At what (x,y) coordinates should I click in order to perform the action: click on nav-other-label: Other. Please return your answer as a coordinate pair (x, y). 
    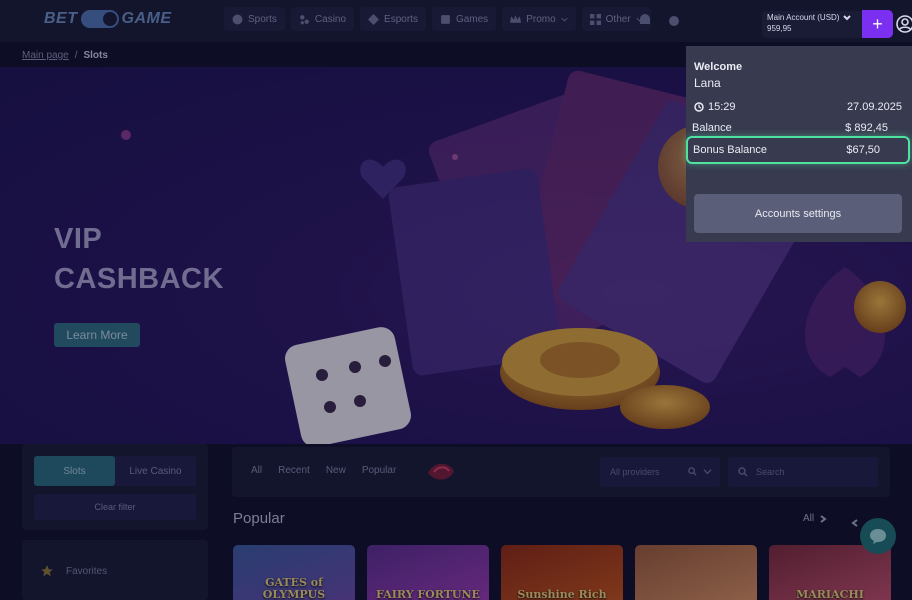
    Looking at the image, I should click on (618, 19).